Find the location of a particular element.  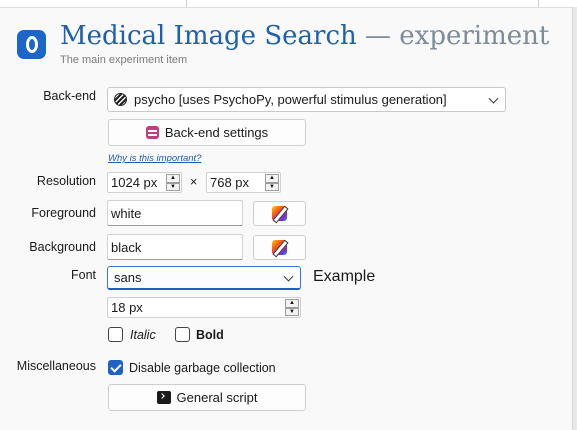

settings-icon is located at coordinates (152, 132).